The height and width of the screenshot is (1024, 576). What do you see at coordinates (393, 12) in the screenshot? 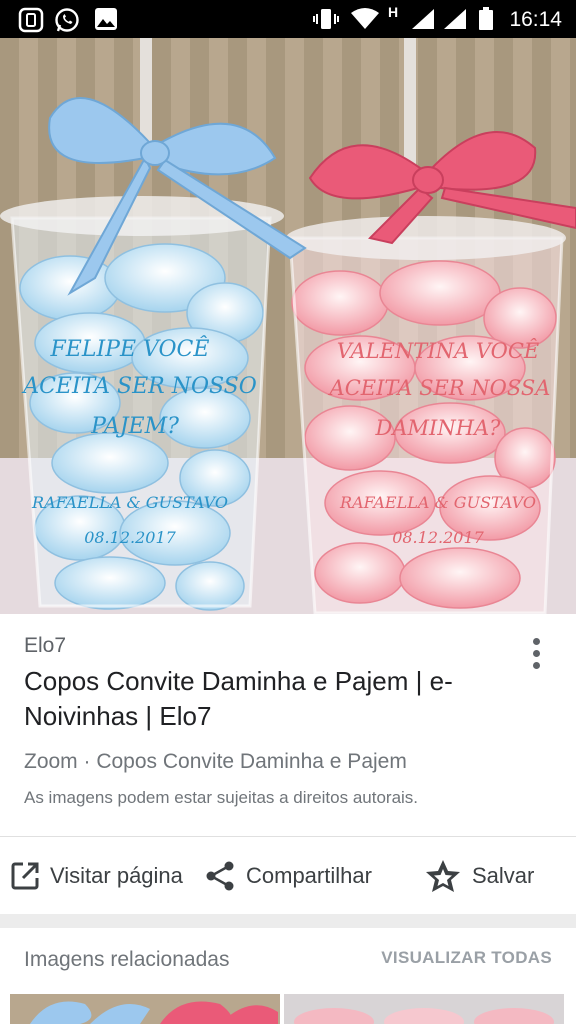
I see `network-type-label: H` at bounding box center [393, 12].